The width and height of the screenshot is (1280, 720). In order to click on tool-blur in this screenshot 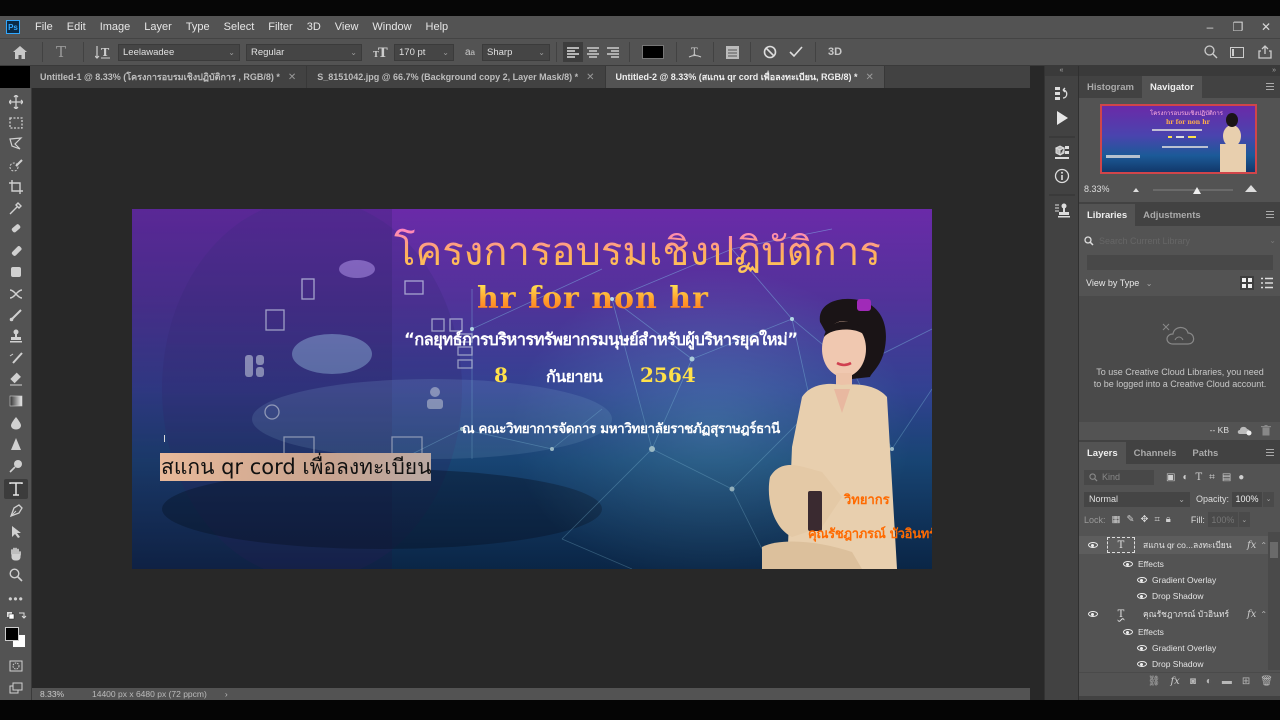, I will do `click(16, 423)`.